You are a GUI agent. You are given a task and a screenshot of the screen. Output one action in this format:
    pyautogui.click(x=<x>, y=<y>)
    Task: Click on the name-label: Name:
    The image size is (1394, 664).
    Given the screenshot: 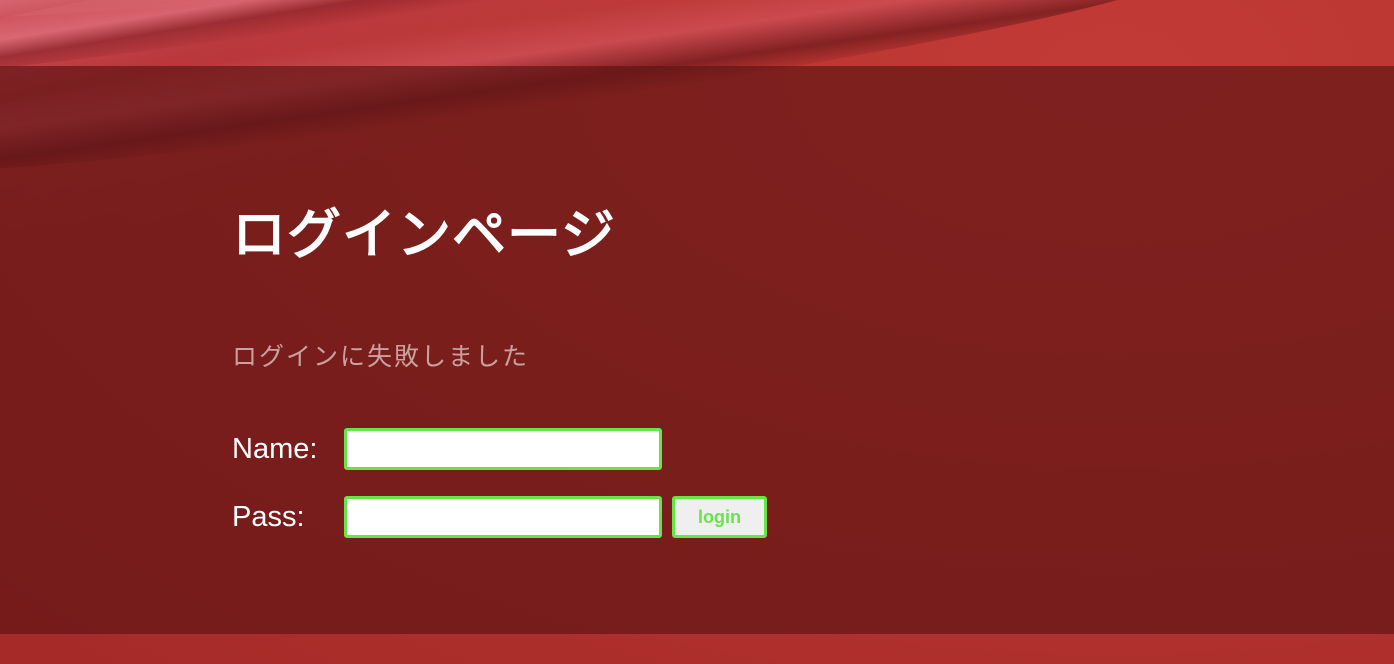 What is the action you would take?
    pyautogui.click(x=275, y=448)
    